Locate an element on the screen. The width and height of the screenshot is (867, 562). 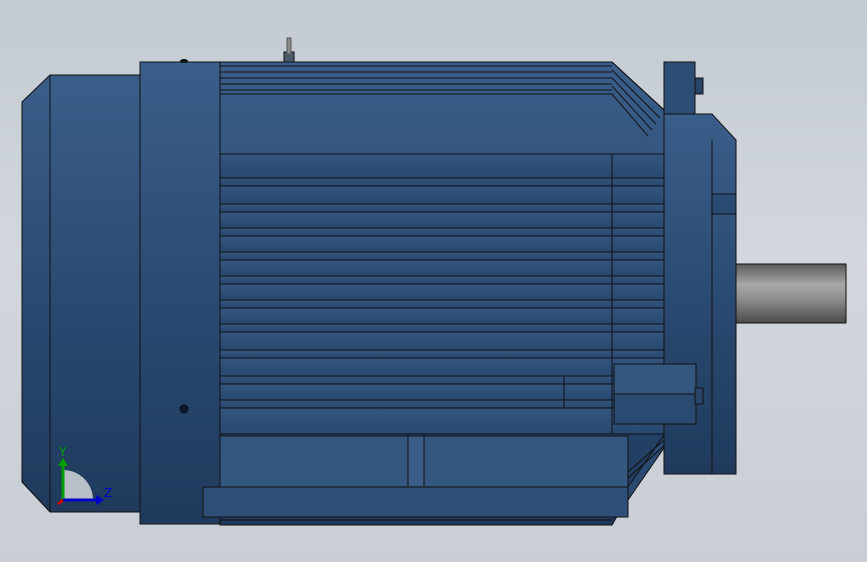
mounting-foot is located at coordinates (433, 477).